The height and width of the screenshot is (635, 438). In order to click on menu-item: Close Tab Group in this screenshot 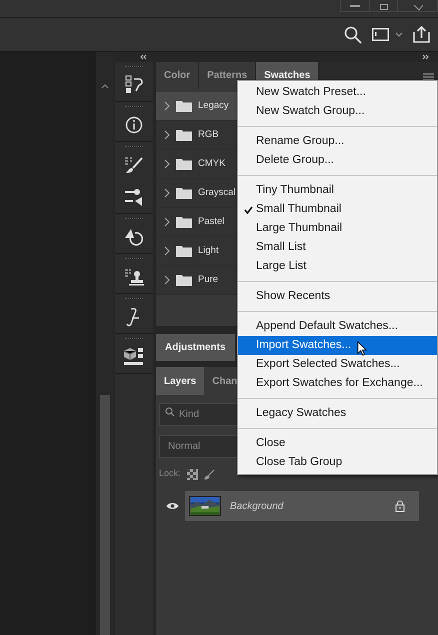, I will do `click(337, 462)`.